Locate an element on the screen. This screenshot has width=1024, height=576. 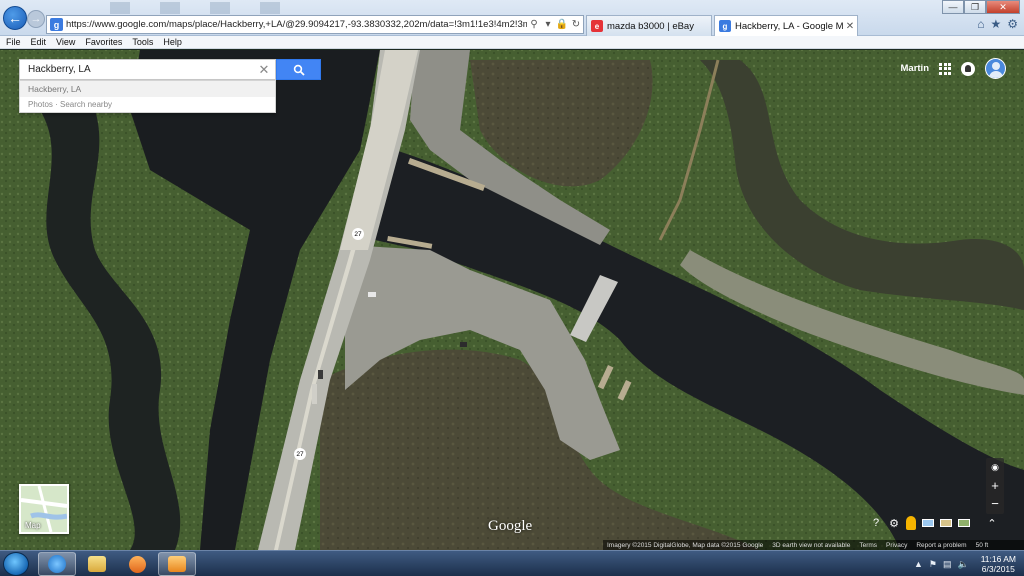
search-input is located at coordinates (136, 69).